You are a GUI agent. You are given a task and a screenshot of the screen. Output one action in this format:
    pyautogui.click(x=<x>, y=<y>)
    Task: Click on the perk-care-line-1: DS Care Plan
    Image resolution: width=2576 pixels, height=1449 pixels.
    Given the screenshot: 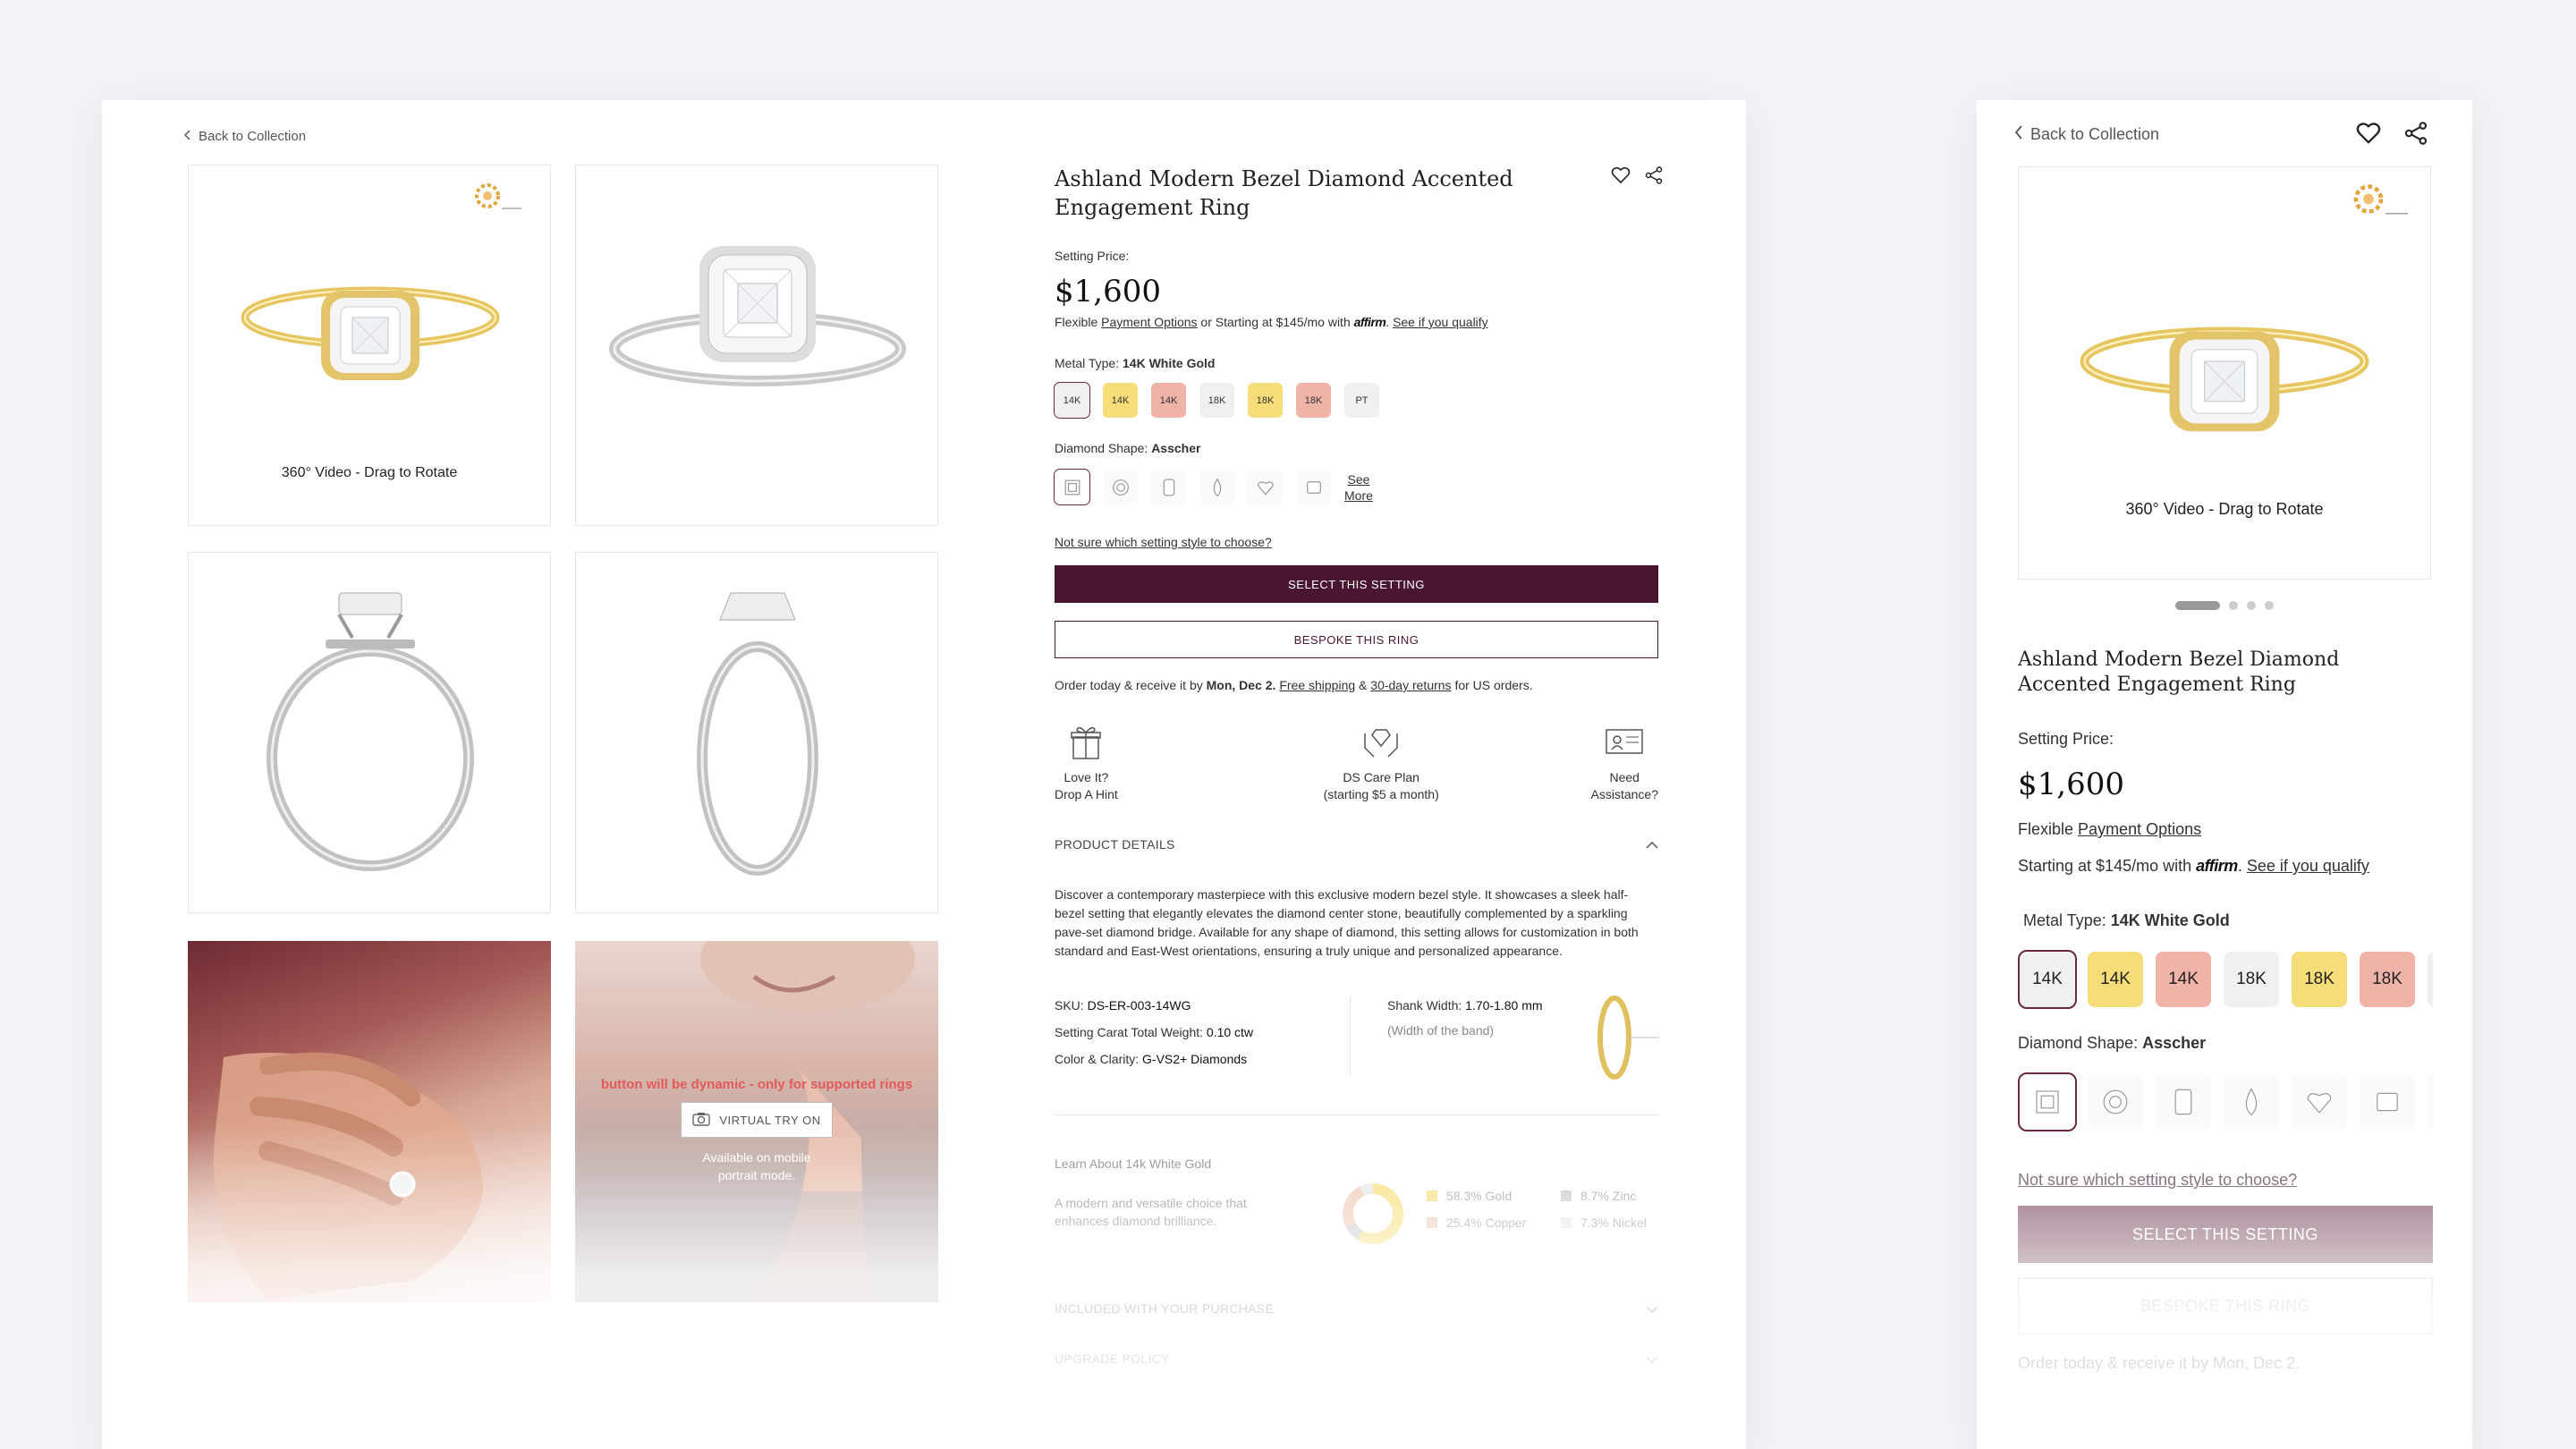 What is the action you would take?
    pyautogui.click(x=1381, y=777)
    